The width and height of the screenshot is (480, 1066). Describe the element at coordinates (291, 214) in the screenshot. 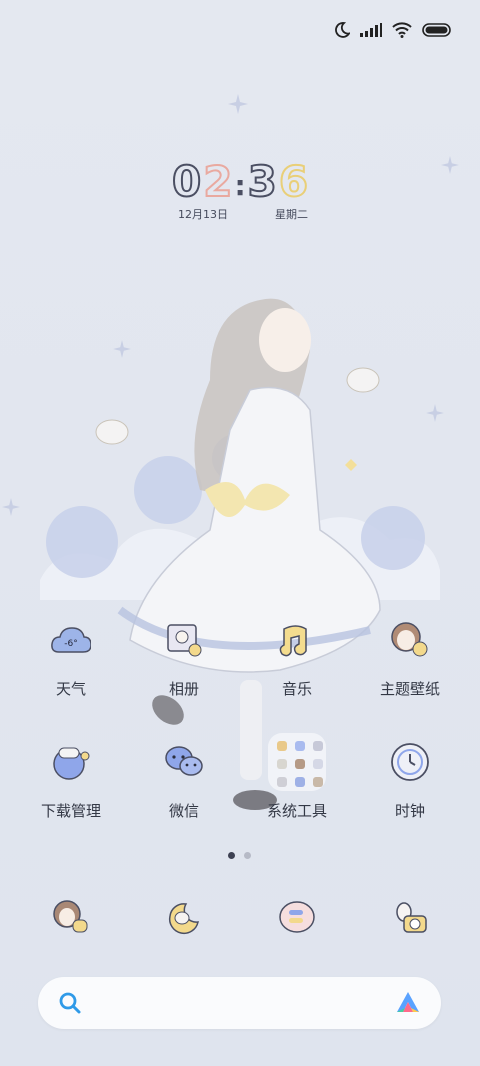

I see `weekday-text: 星期二` at that location.